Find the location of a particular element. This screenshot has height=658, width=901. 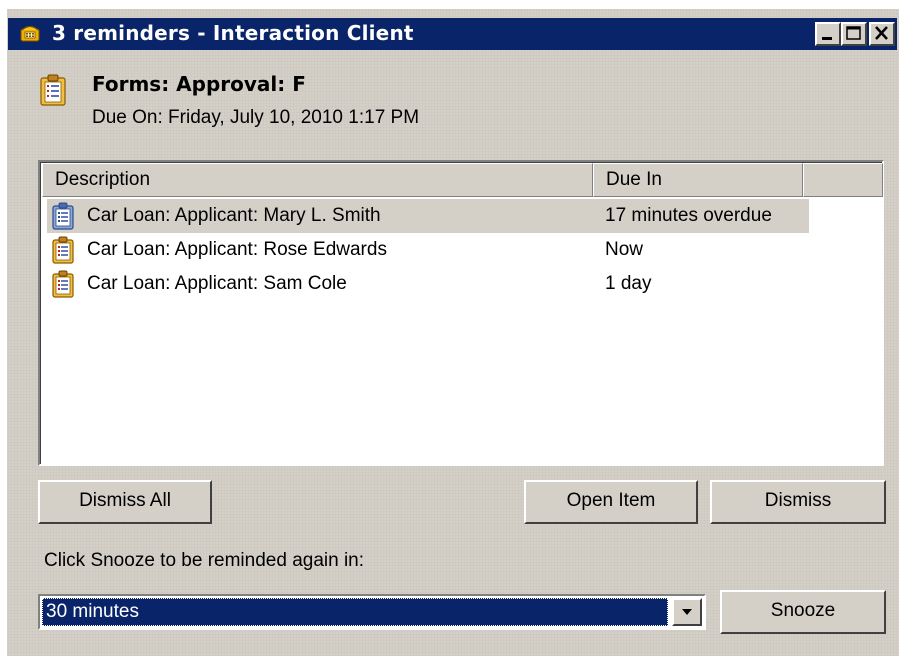

column-header-description: Description is located at coordinates (317, 180).